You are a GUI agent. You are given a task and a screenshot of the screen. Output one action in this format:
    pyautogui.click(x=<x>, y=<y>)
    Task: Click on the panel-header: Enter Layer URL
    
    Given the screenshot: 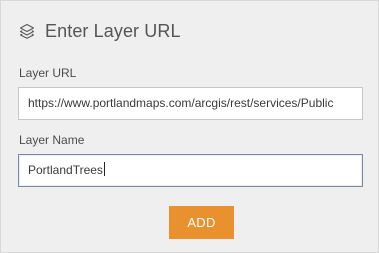 What is the action you would take?
    pyautogui.click(x=100, y=31)
    